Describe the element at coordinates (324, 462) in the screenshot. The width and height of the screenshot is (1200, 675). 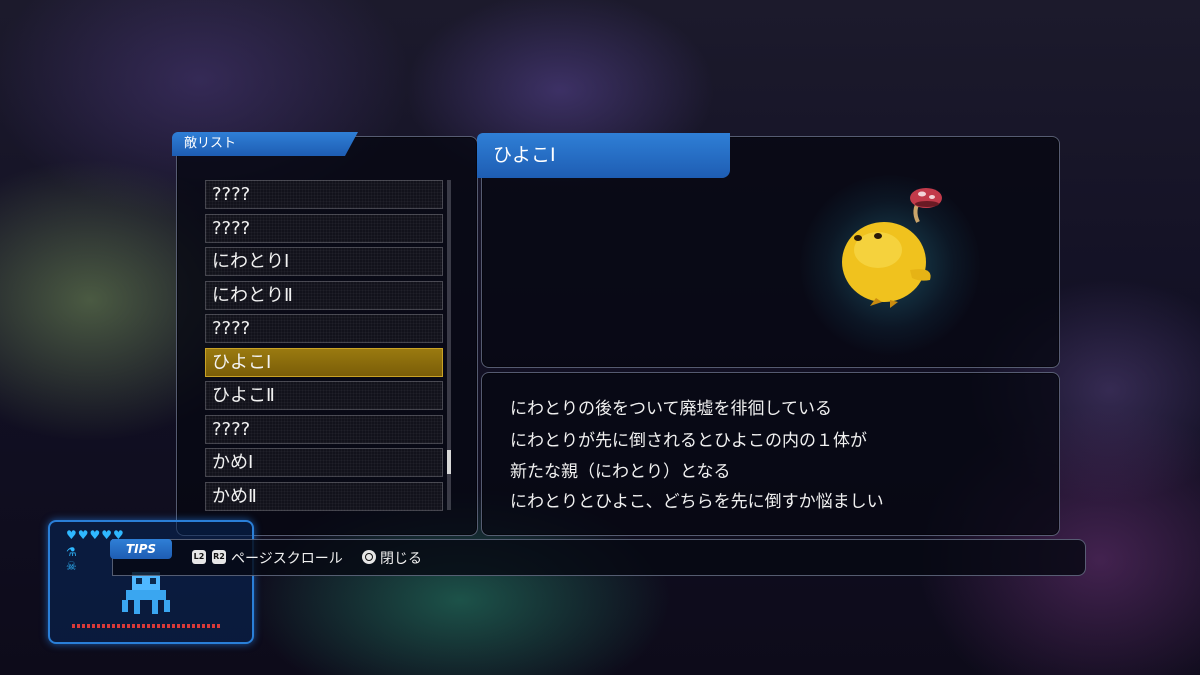
I see `enemy-list-item: かめⅠ` at that location.